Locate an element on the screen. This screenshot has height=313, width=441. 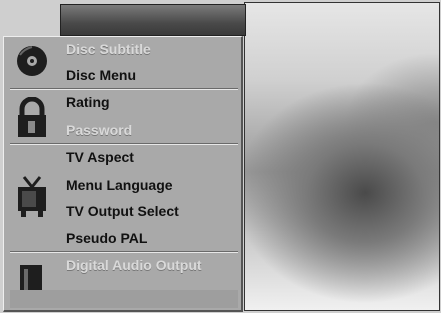
menu-item-password: Password is located at coordinates (99, 130).